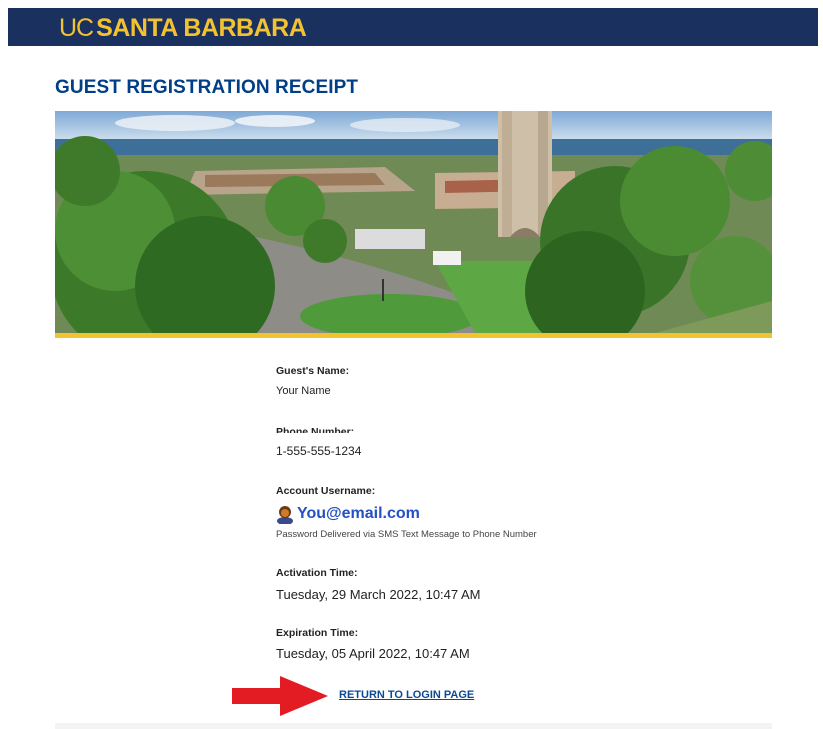 Image resolution: width=823 pixels, height=729 pixels. I want to click on phone-number-label: Phone Number:, so click(315, 429).